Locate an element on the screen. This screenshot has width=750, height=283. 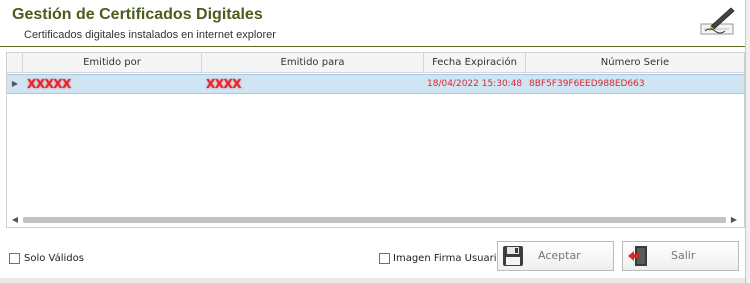
floppy-disk-icon is located at coordinates (513, 256).